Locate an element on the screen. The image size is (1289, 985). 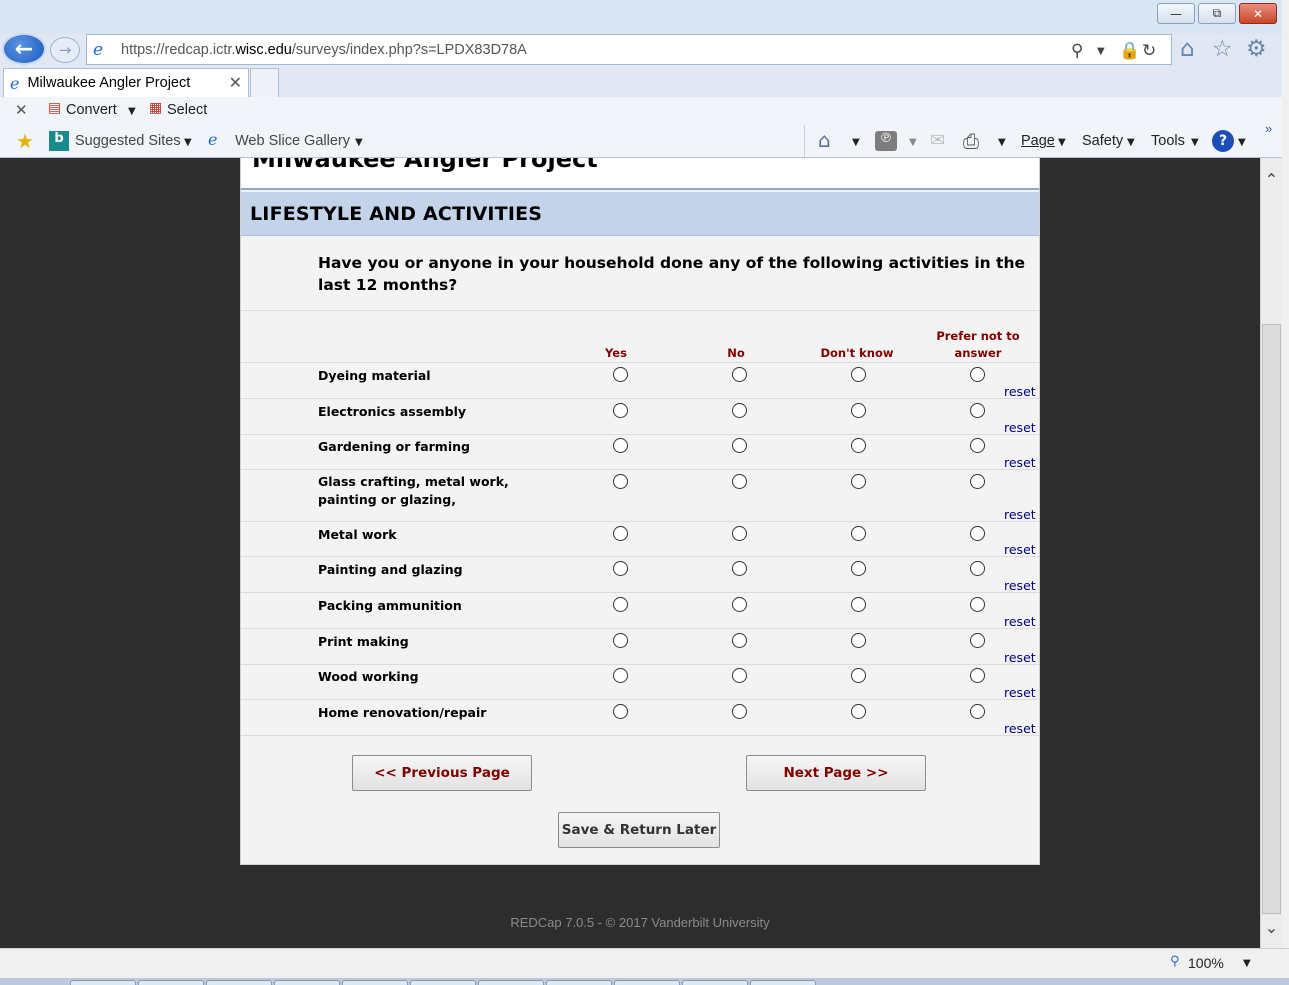
scroll-up-icon: ⌃ is located at coordinates (1271, 180).